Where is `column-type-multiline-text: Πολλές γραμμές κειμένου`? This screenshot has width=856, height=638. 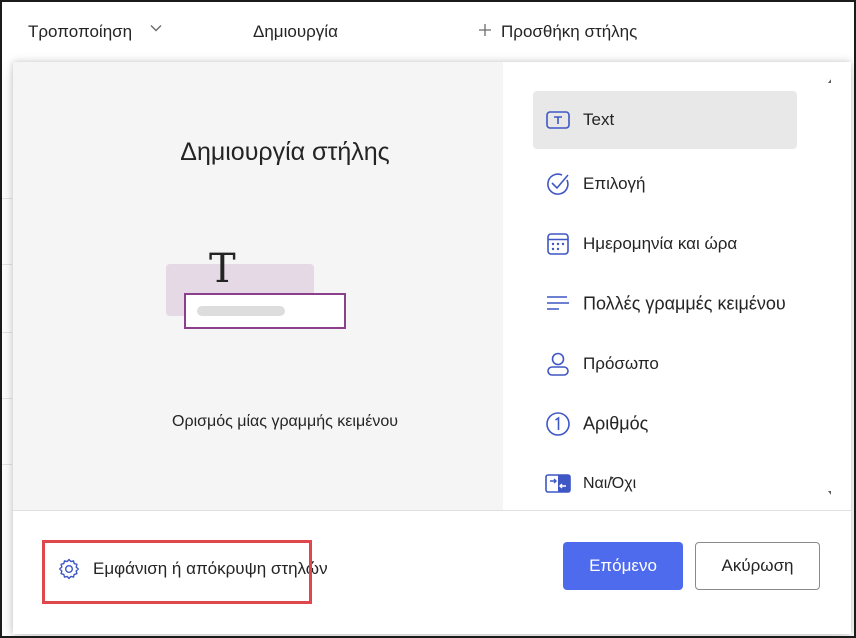 column-type-multiline-text: Πολλές γραμμές κειμένου is located at coordinates (682, 304).